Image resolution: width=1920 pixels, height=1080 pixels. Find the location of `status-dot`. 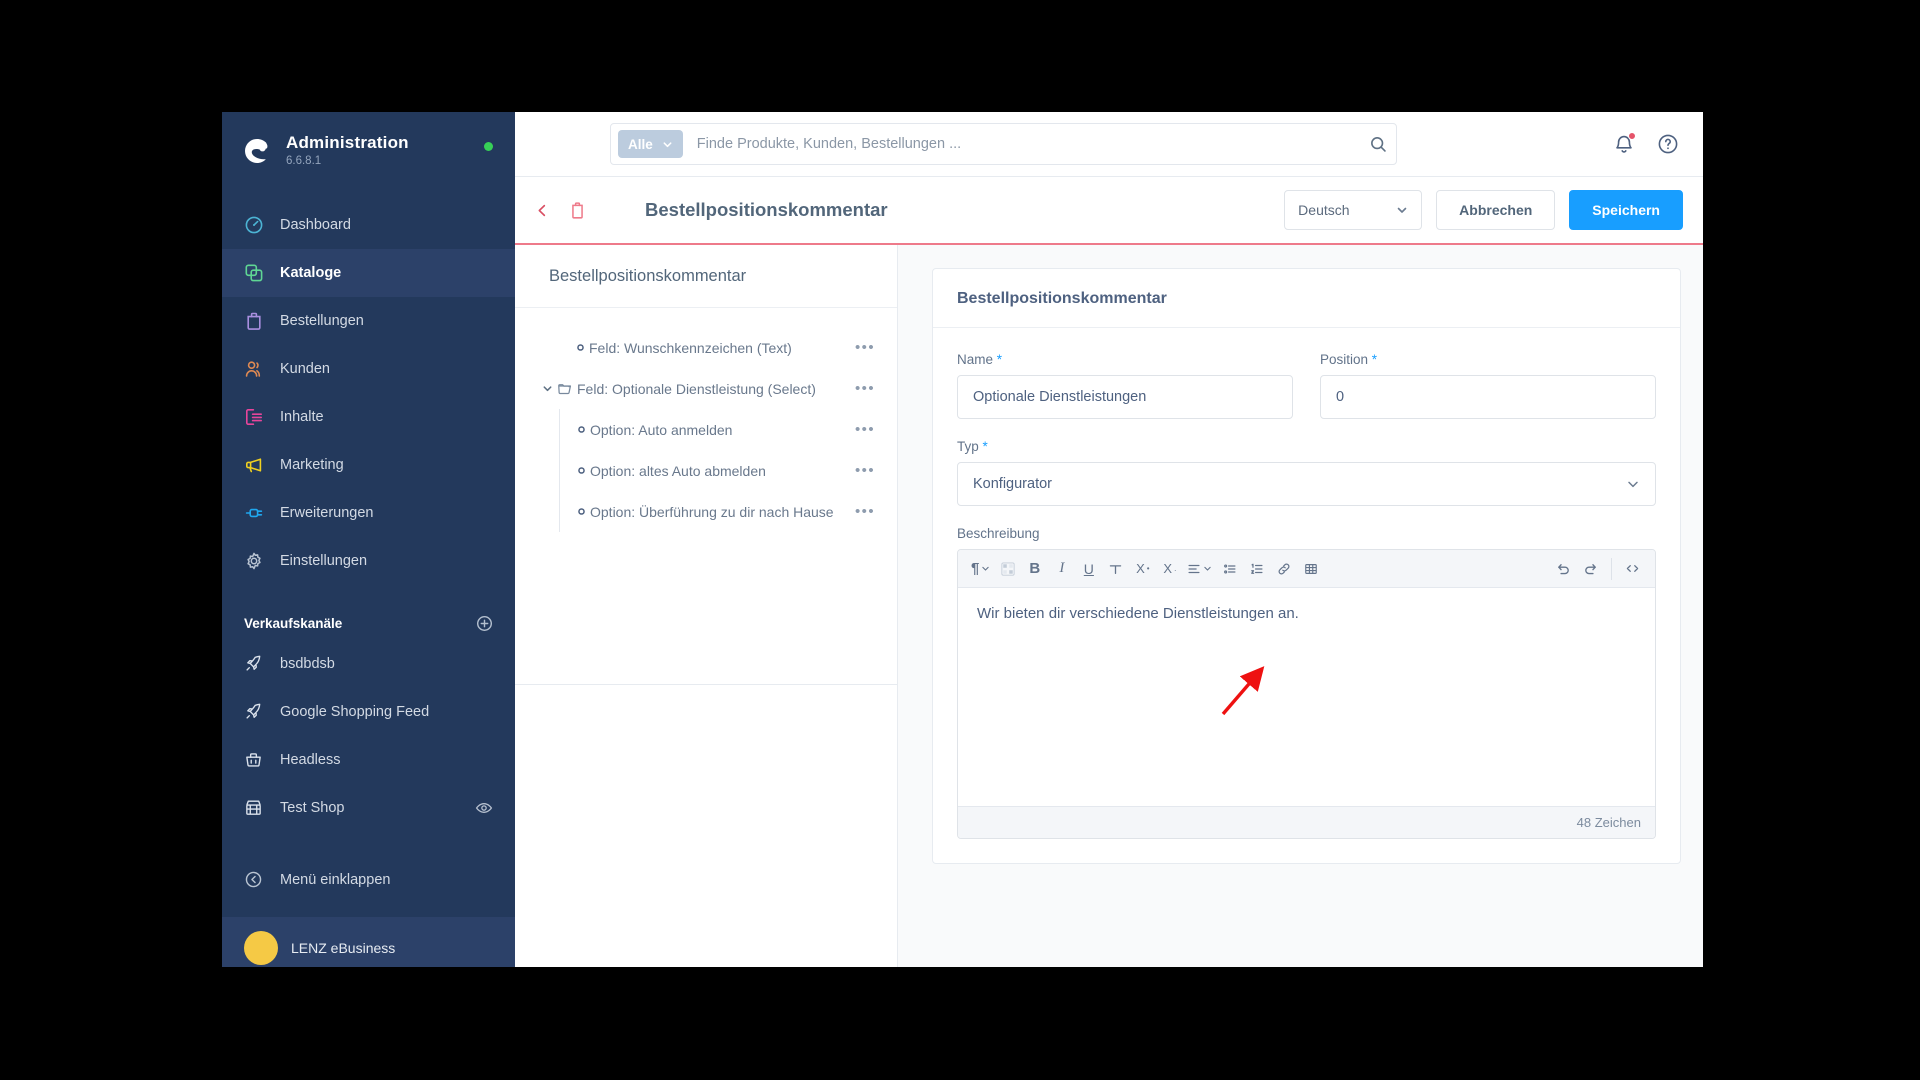

status-dot is located at coordinates (488, 146).